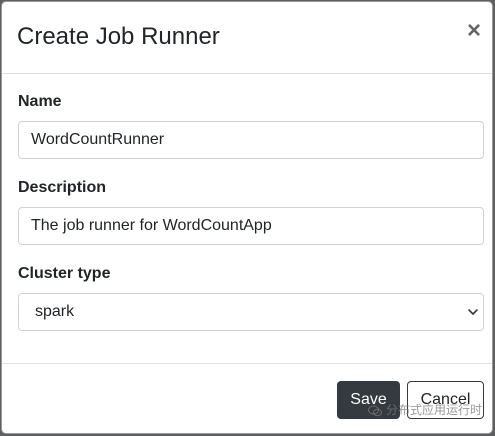 This screenshot has width=495, height=436. I want to click on cluster-type-label: Cluster type, so click(64, 273).